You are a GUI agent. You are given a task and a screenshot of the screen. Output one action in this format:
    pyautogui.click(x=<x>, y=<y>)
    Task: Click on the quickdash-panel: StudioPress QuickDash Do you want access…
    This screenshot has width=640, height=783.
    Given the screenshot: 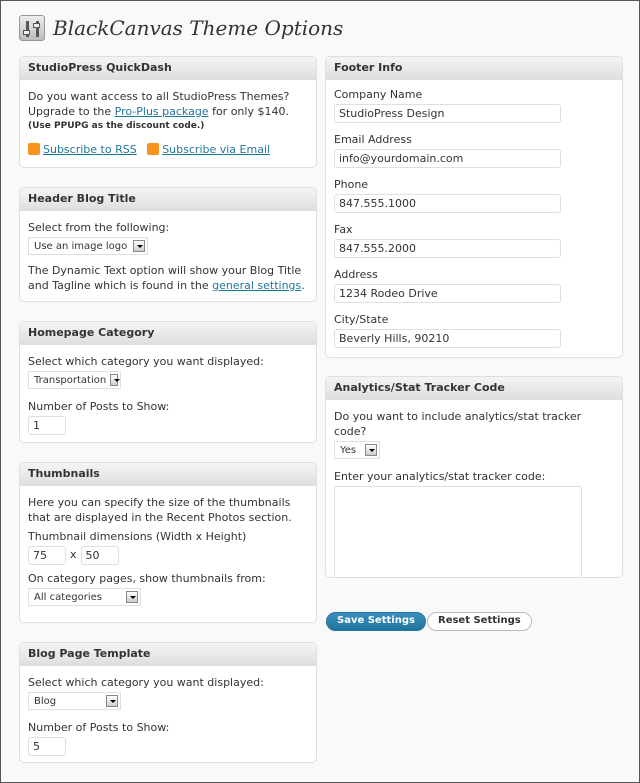 What is the action you would take?
    pyautogui.click(x=168, y=112)
    